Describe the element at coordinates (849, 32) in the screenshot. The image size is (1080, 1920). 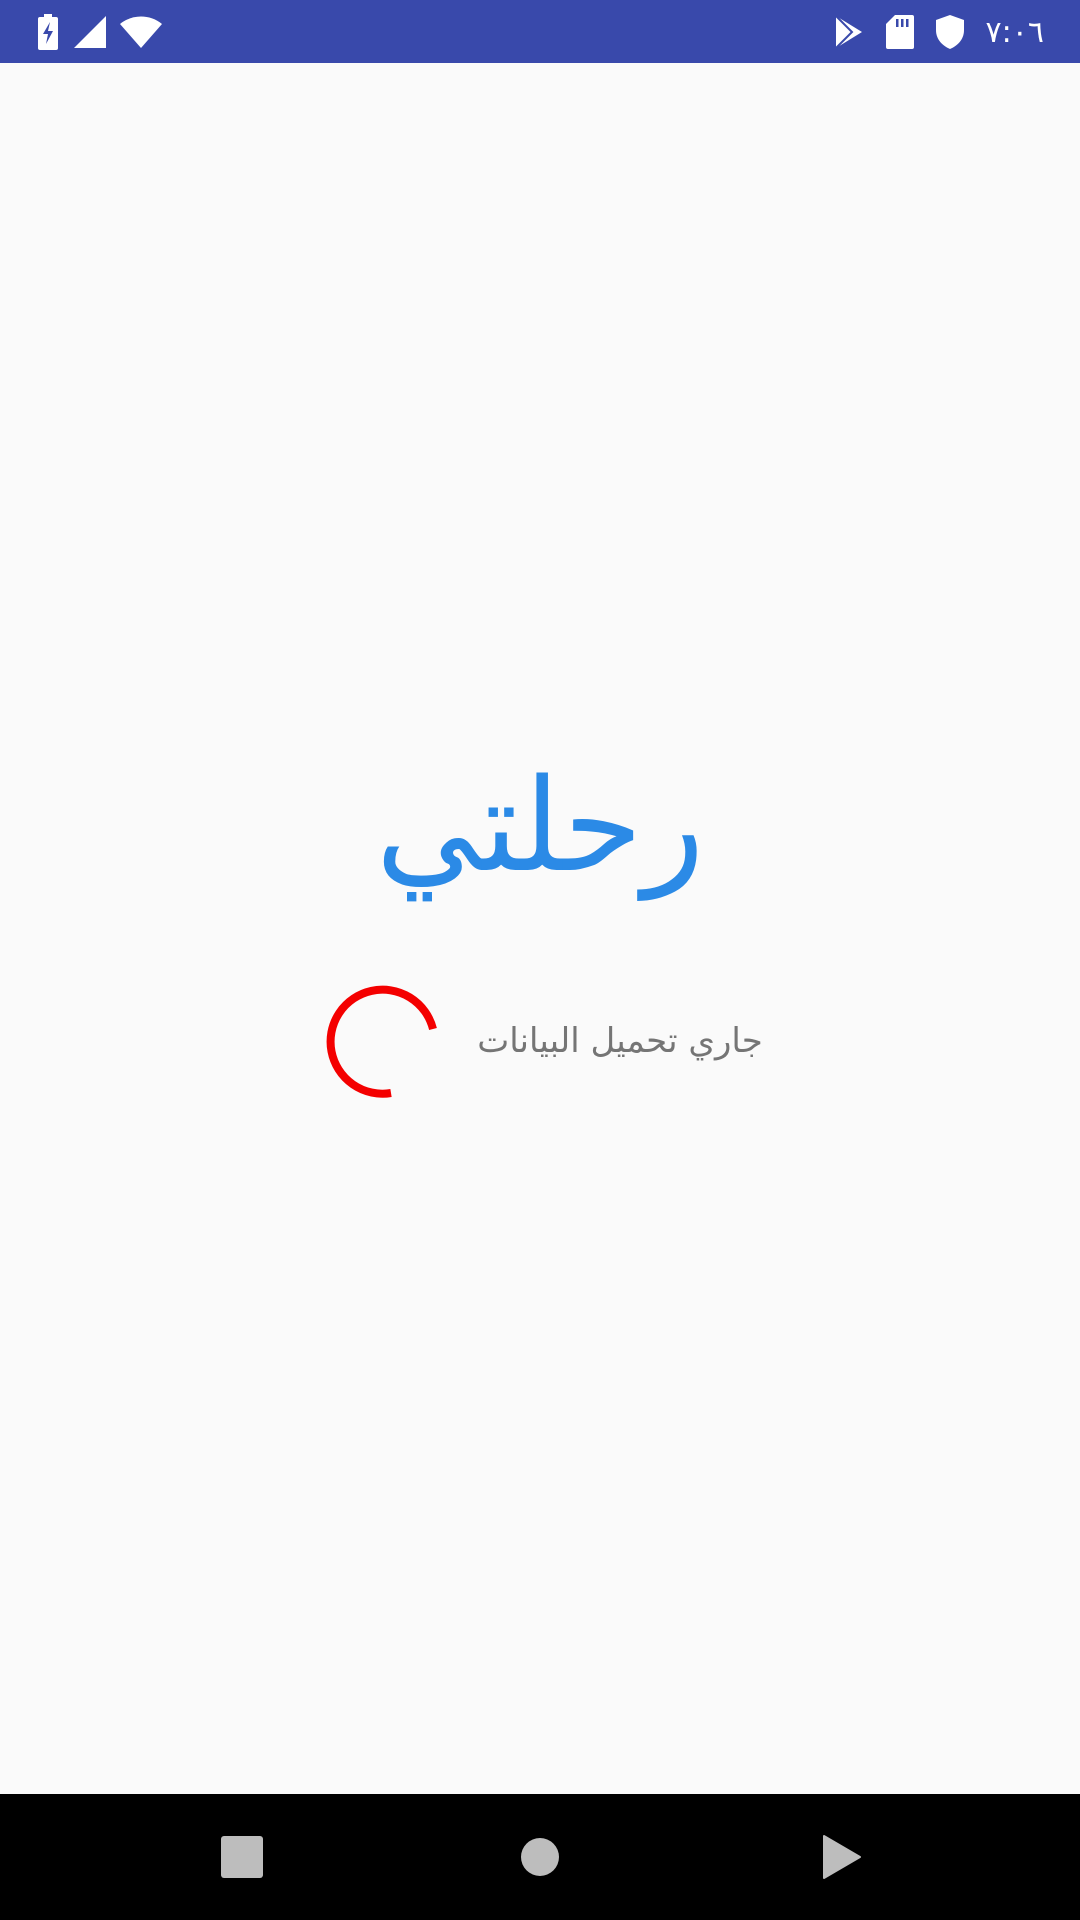
I see `play-store-icon` at that location.